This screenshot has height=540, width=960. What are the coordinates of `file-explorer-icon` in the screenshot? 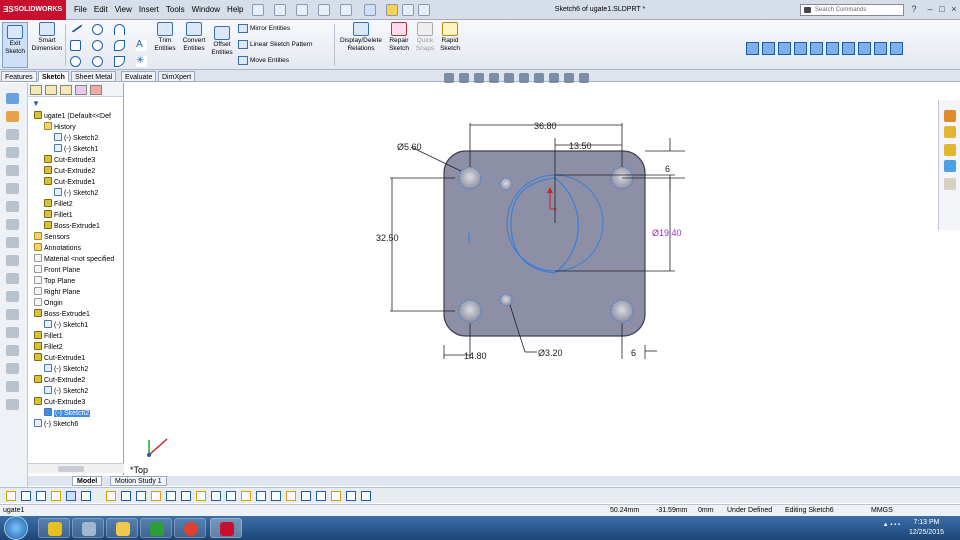 It's located at (950, 150).